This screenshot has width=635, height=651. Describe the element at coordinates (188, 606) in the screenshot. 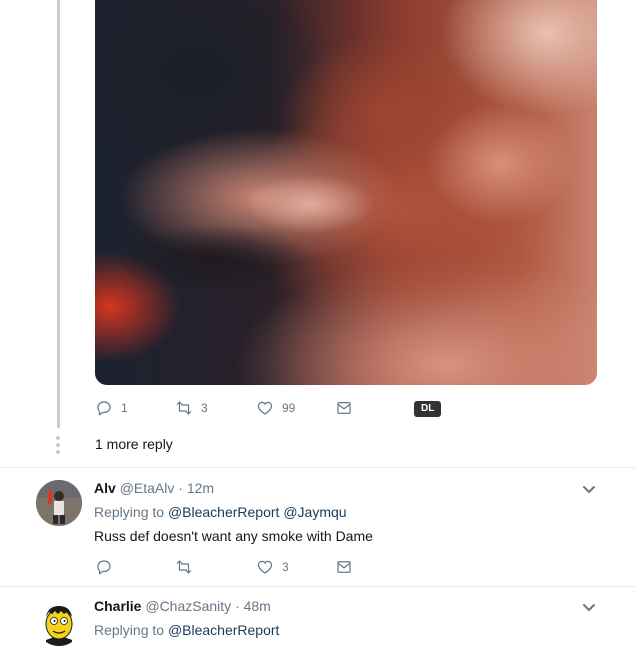

I see `user-handle: @ChazSanity` at that location.